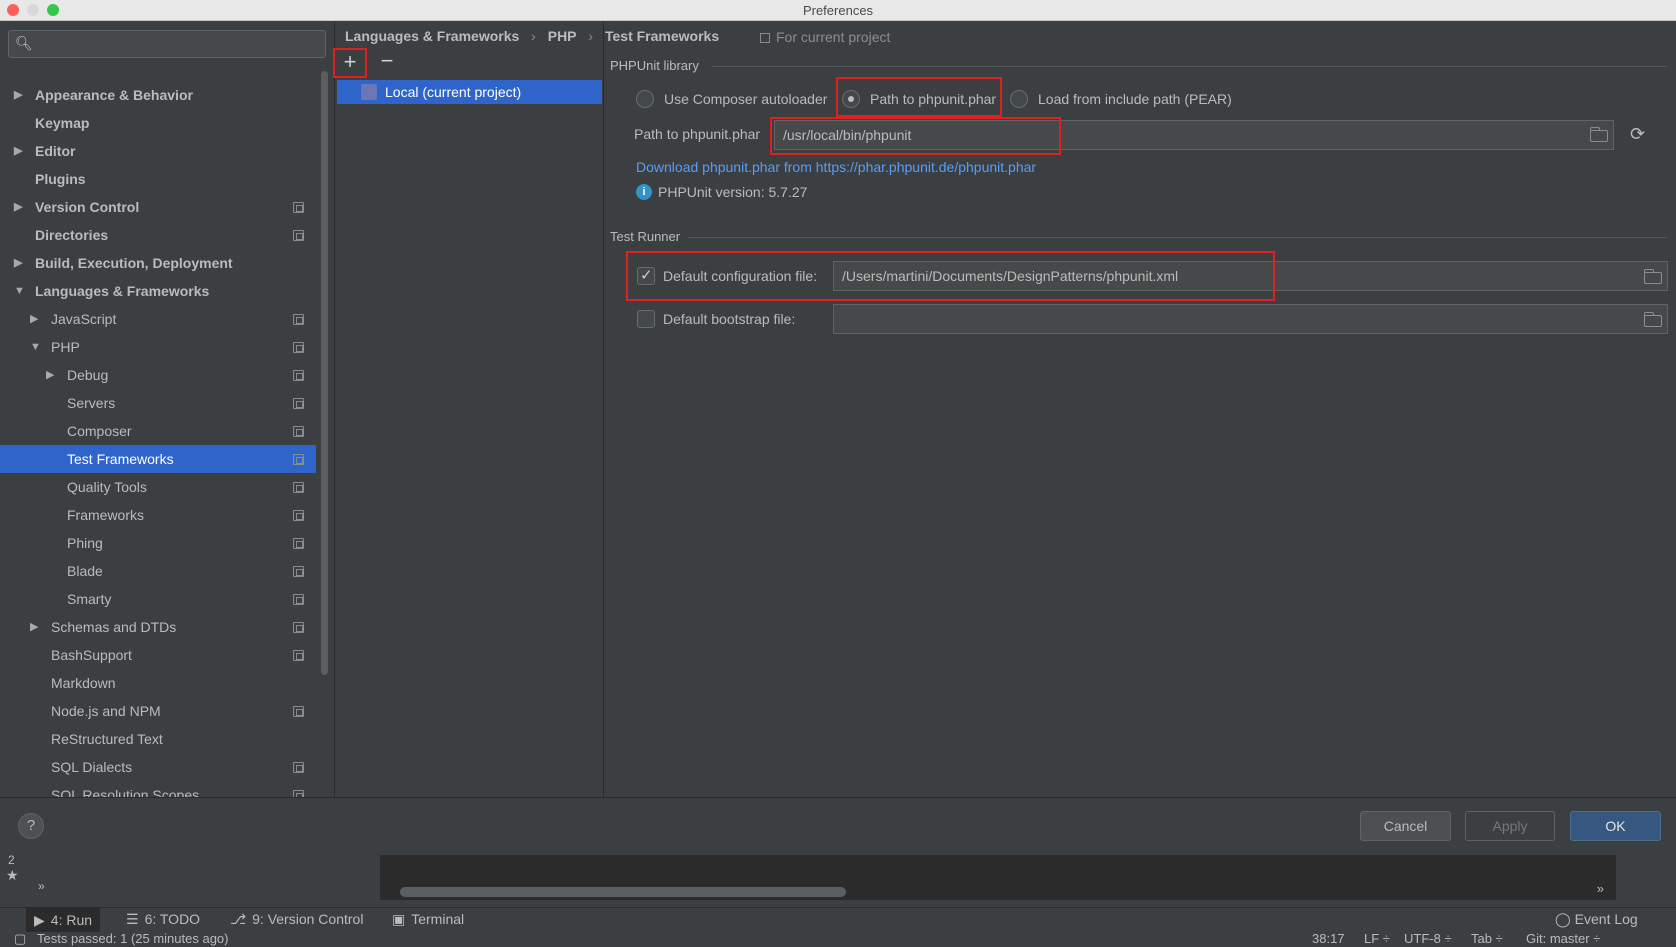 This screenshot has width=1676, height=947. Describe the element at coordinates (646, 319) in the screenshot. I see `default-bootstrap-checkbox` at that location.